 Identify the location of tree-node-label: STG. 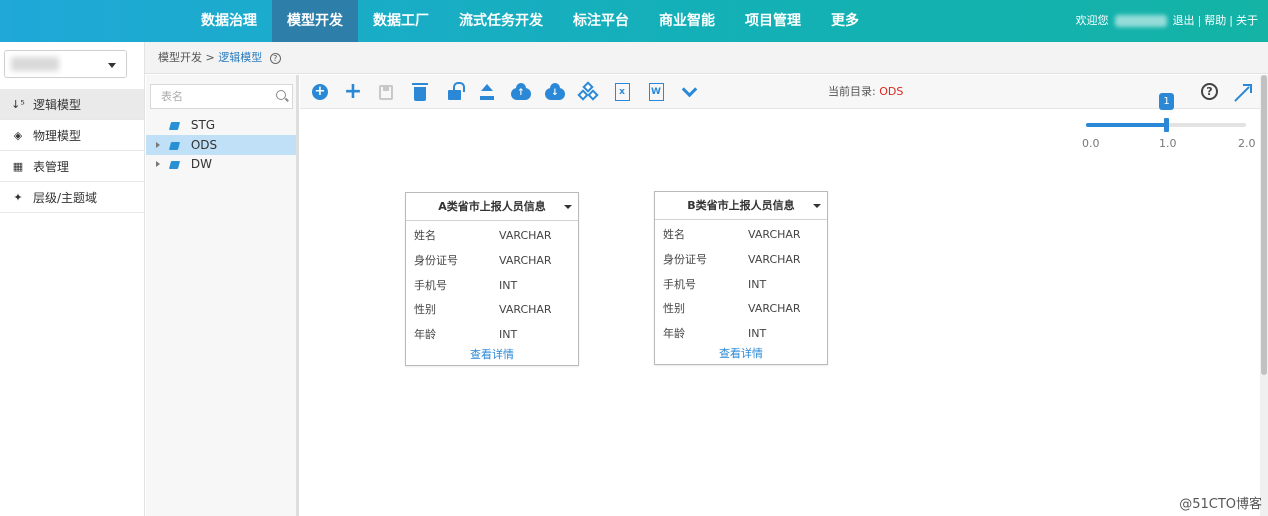
(203, 125).